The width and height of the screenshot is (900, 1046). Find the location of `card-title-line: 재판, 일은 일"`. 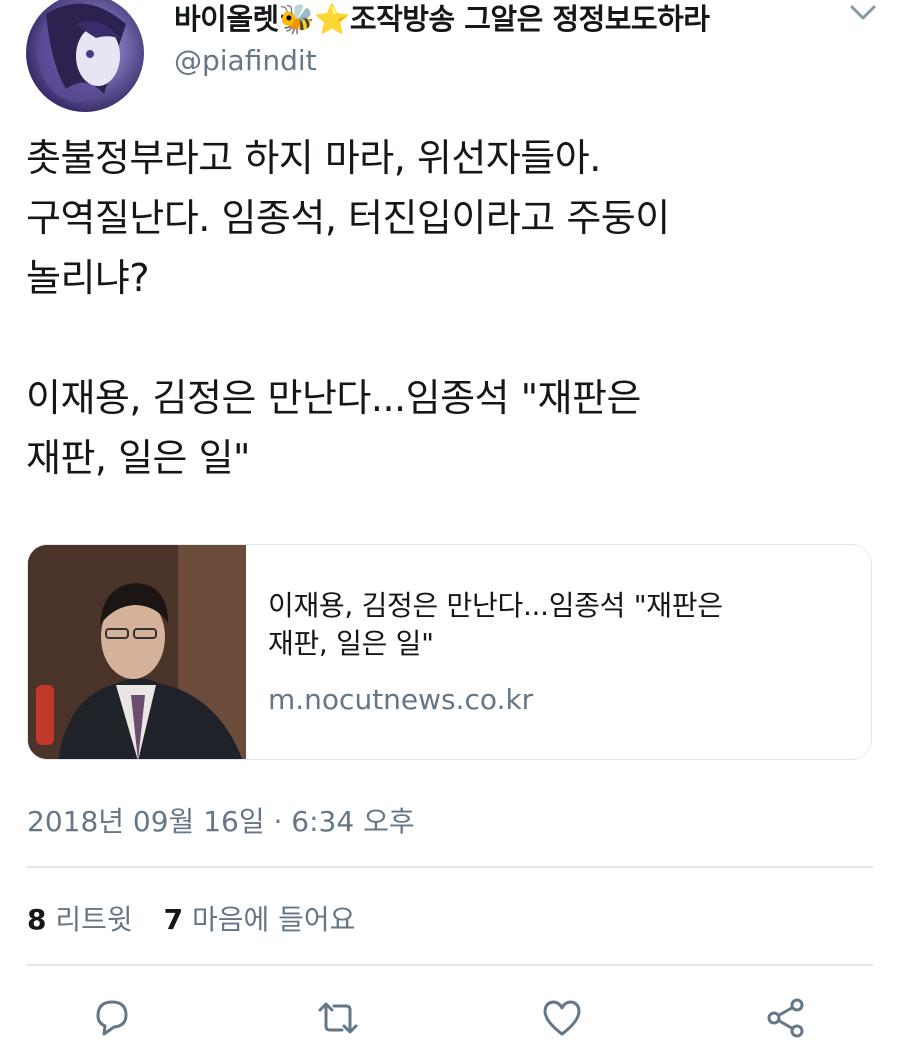

card-title-line: 재판, 일은 일" is located at coordinates (351, 643).